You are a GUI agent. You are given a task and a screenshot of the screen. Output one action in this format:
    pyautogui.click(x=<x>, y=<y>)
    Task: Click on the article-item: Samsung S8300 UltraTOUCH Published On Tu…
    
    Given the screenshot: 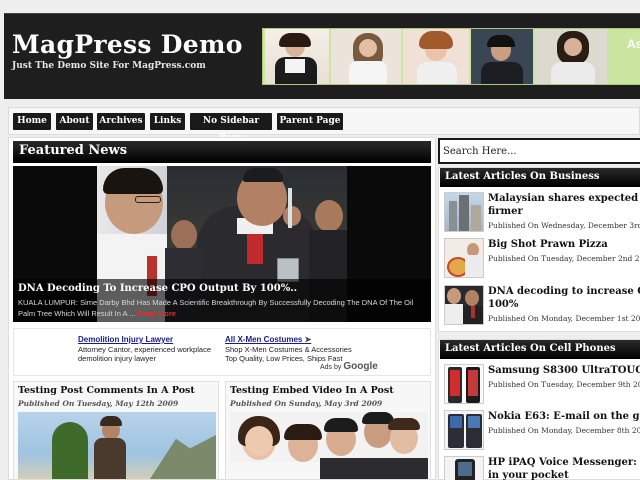 What is the action you would take?
    pyautogui.click(x=542, y=385)
    